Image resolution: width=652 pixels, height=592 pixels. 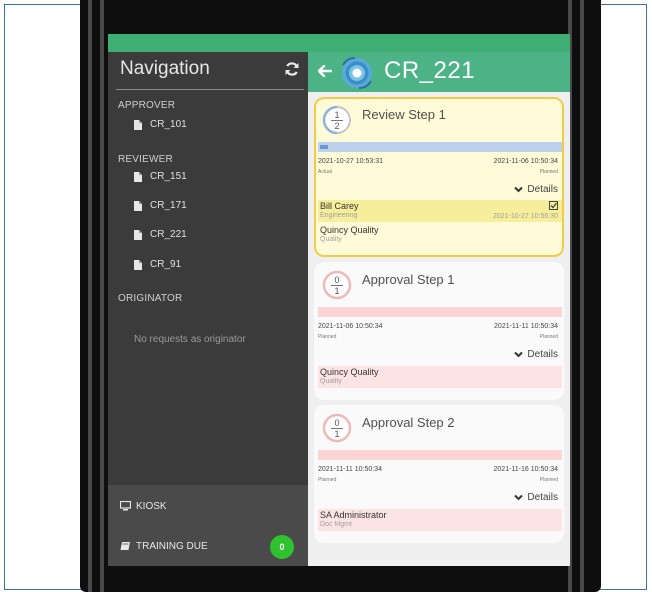 I want to click on progress-circle-icon: 1 2, so click(x=336, y=120).